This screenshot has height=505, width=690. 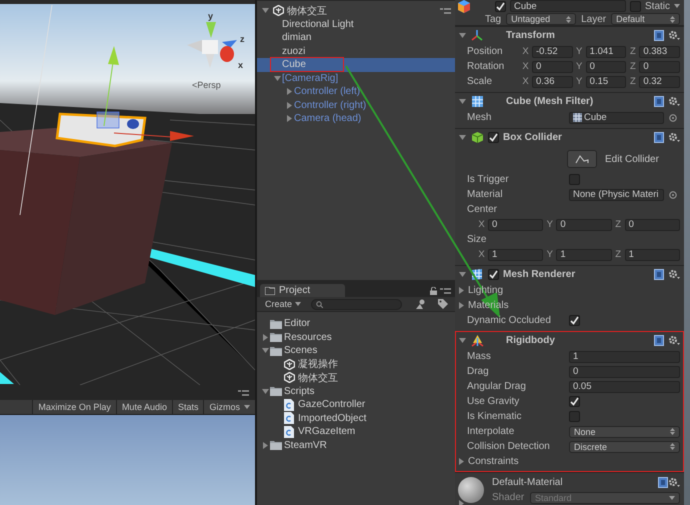 I want to click on name-field: Cube, so click(x=568, y=6).